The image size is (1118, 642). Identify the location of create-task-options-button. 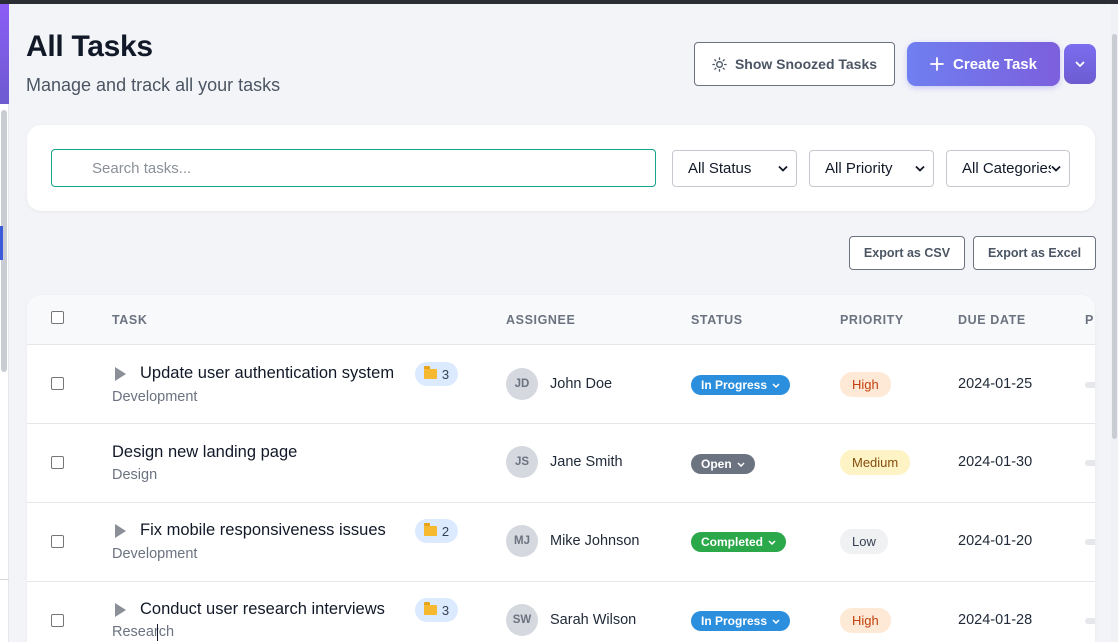
(1080, 64).